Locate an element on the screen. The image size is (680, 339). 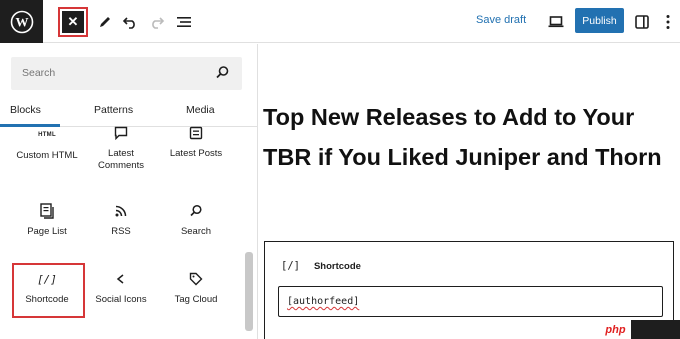
block-label: Page List is located at coordinates (47, 231).